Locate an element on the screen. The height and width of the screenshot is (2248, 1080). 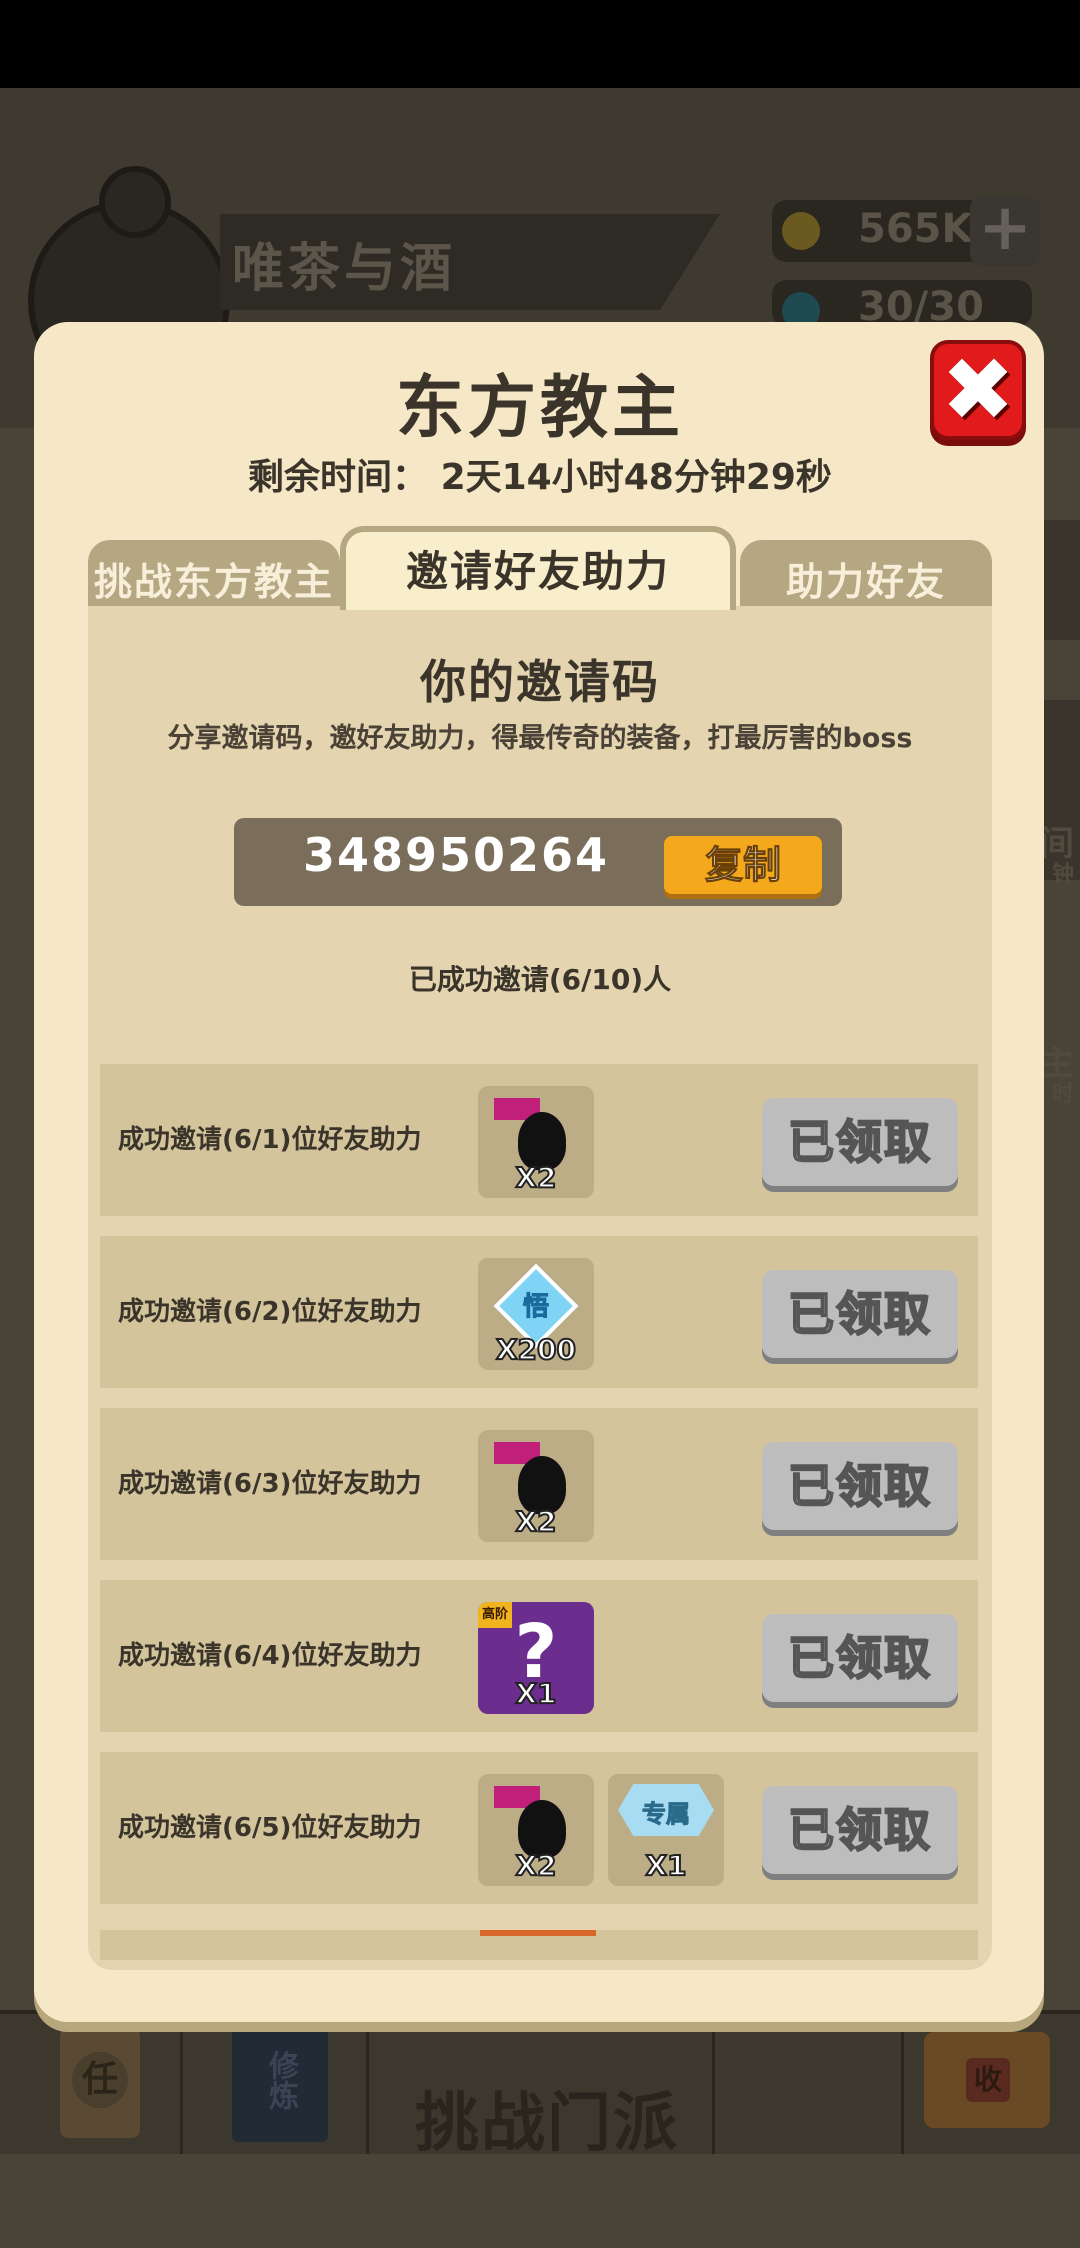
coin-counter: 565K + is located at coordinates (906, 231).